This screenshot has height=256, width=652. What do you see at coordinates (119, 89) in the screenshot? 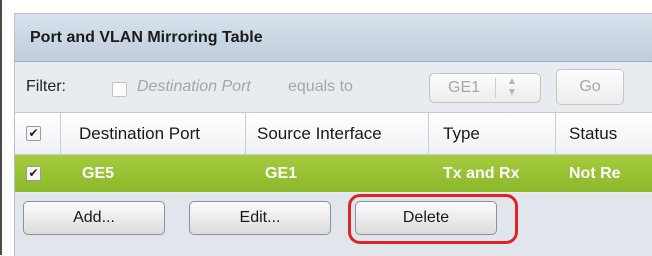
I see `filter-checkbox` at bounding box center [119, 89].